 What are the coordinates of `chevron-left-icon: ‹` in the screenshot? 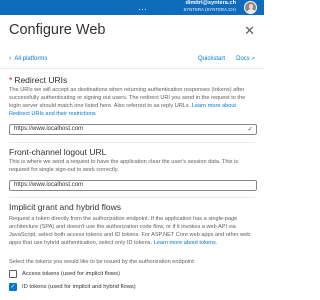 It's located at (10, 58).